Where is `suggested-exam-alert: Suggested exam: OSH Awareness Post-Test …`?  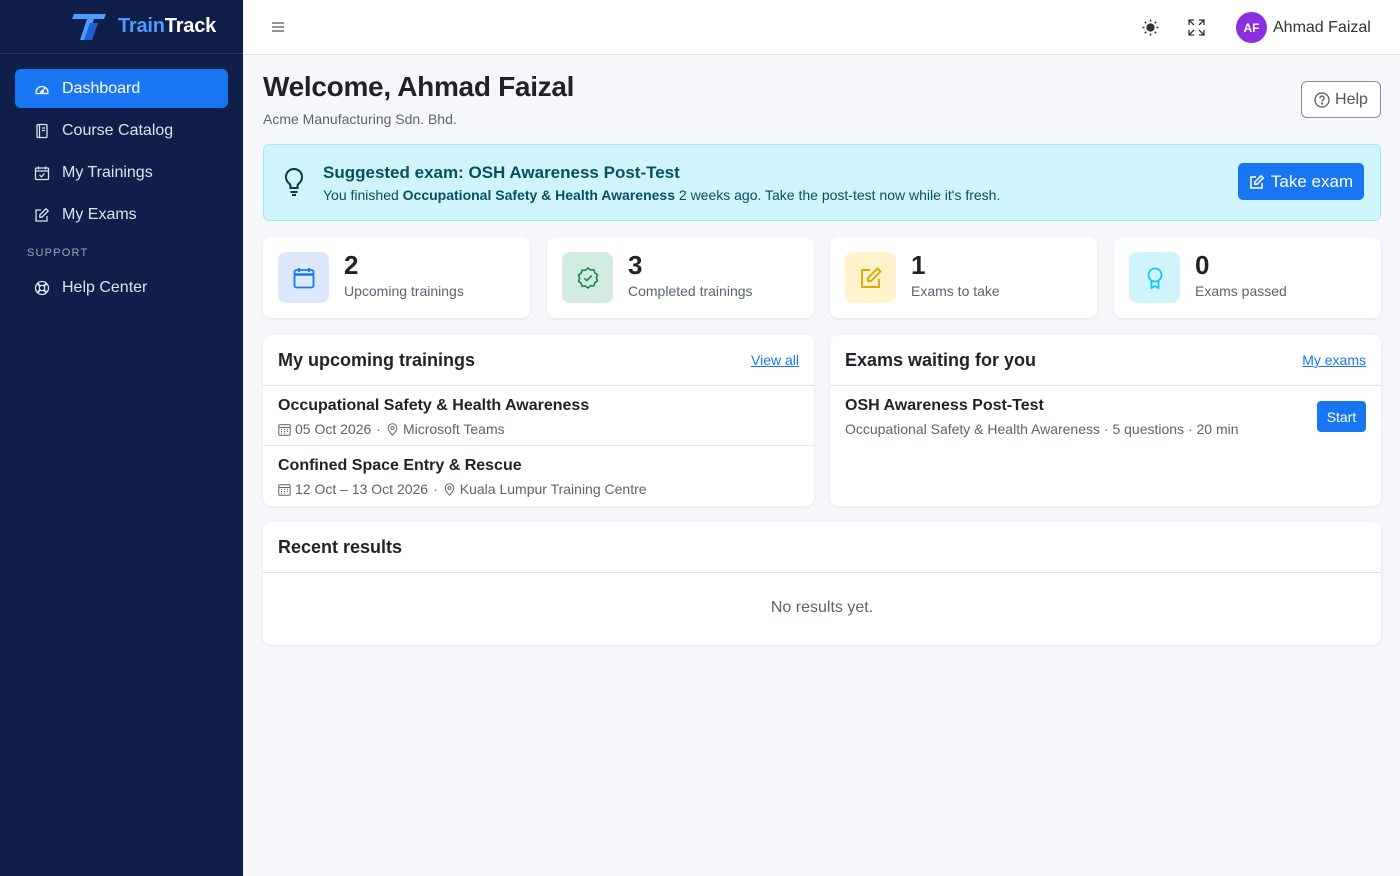
suggested-exam-alert: Suggested exam: OSH Awareness Post-Test … is located at coordinates (822, 182).